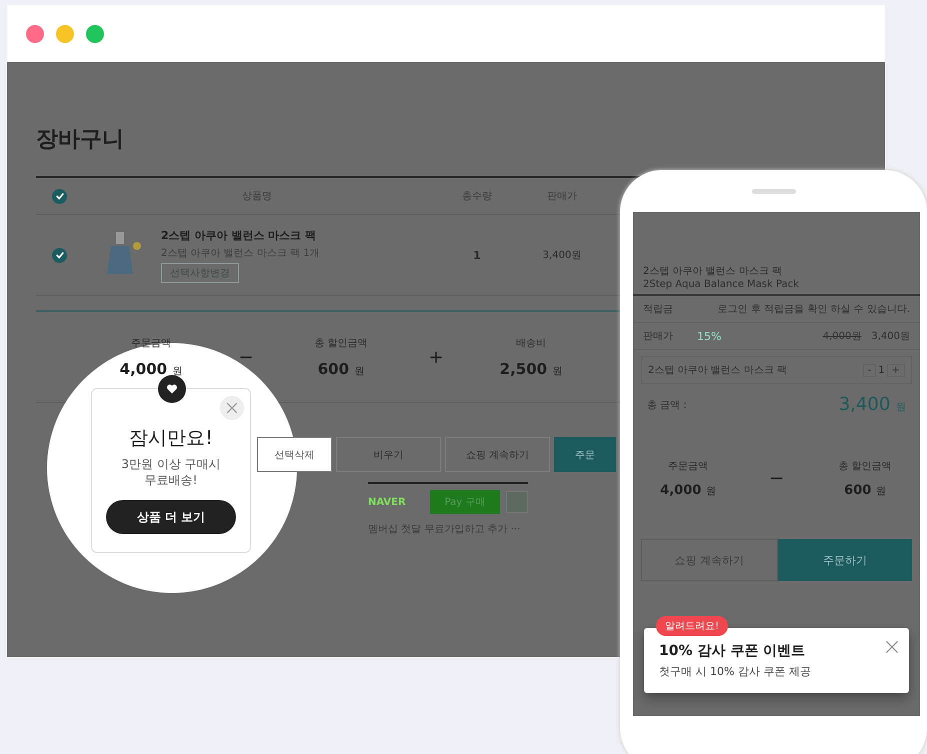 The height and width of the screenshot is (754, 927). I want to click on total-amount: 3,400 원, so click(872, 404).